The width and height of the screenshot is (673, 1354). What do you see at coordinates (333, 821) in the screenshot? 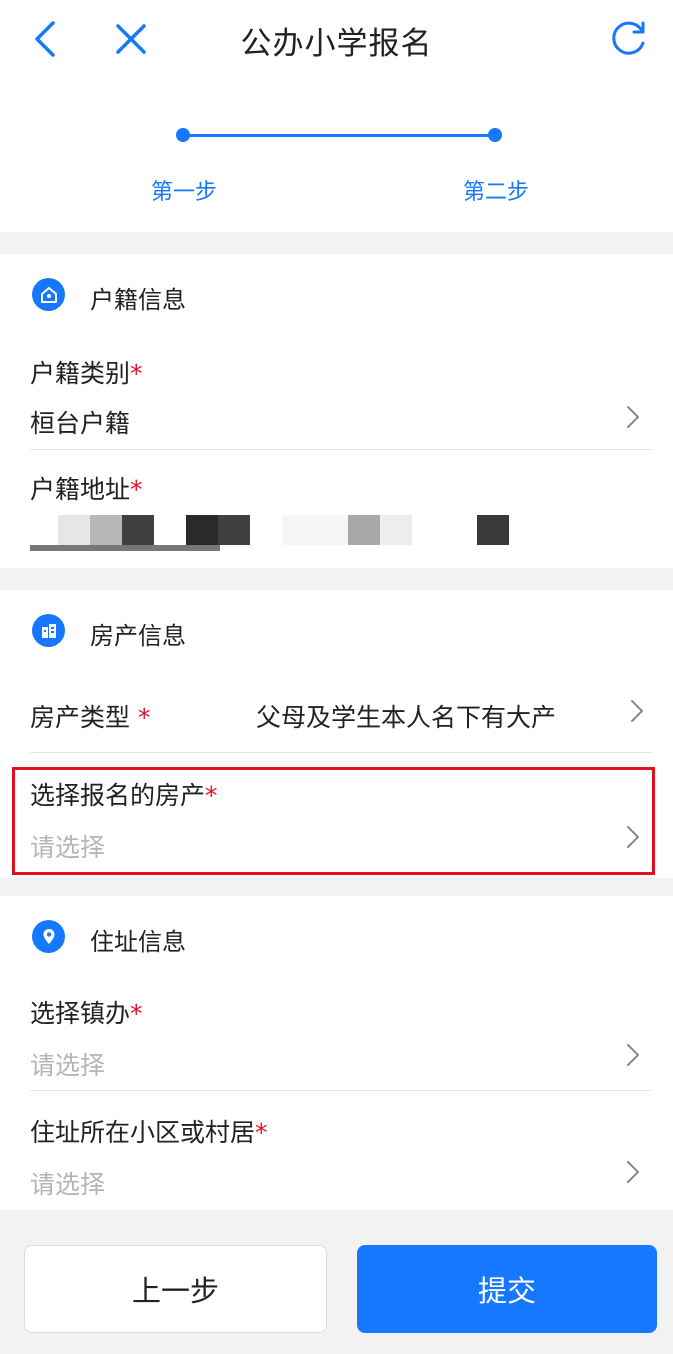
I see `highlight-box` at bounding box center [333, 821].